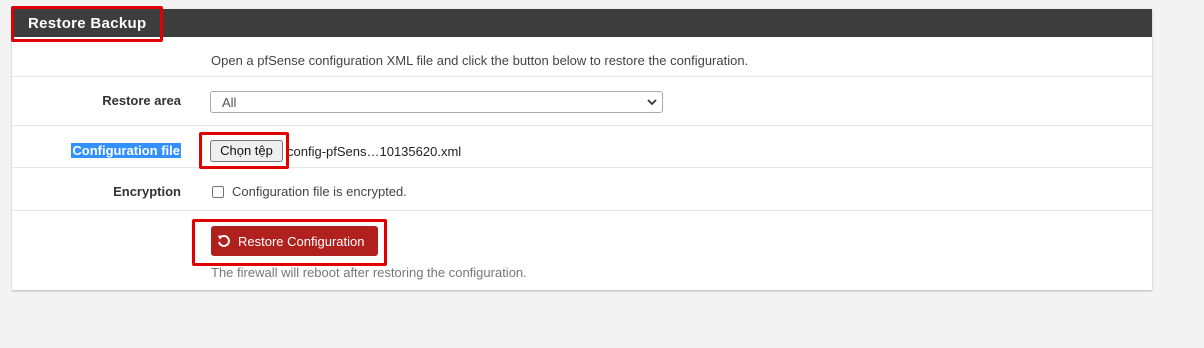 This screenshot has width=1204, height=348. I want to click on restore-configuration-button: Restore Configuration, so click(294, 241).